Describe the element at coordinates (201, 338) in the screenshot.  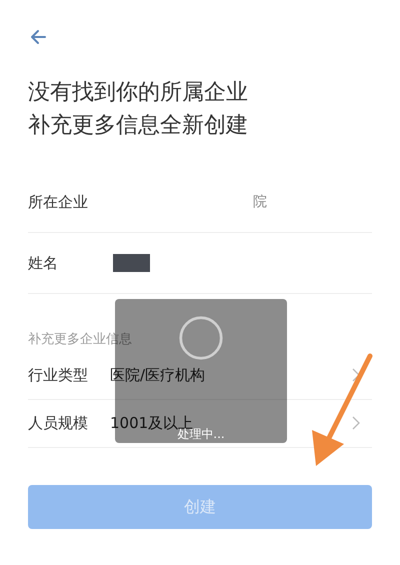
I see `spinner-icon` at that location.